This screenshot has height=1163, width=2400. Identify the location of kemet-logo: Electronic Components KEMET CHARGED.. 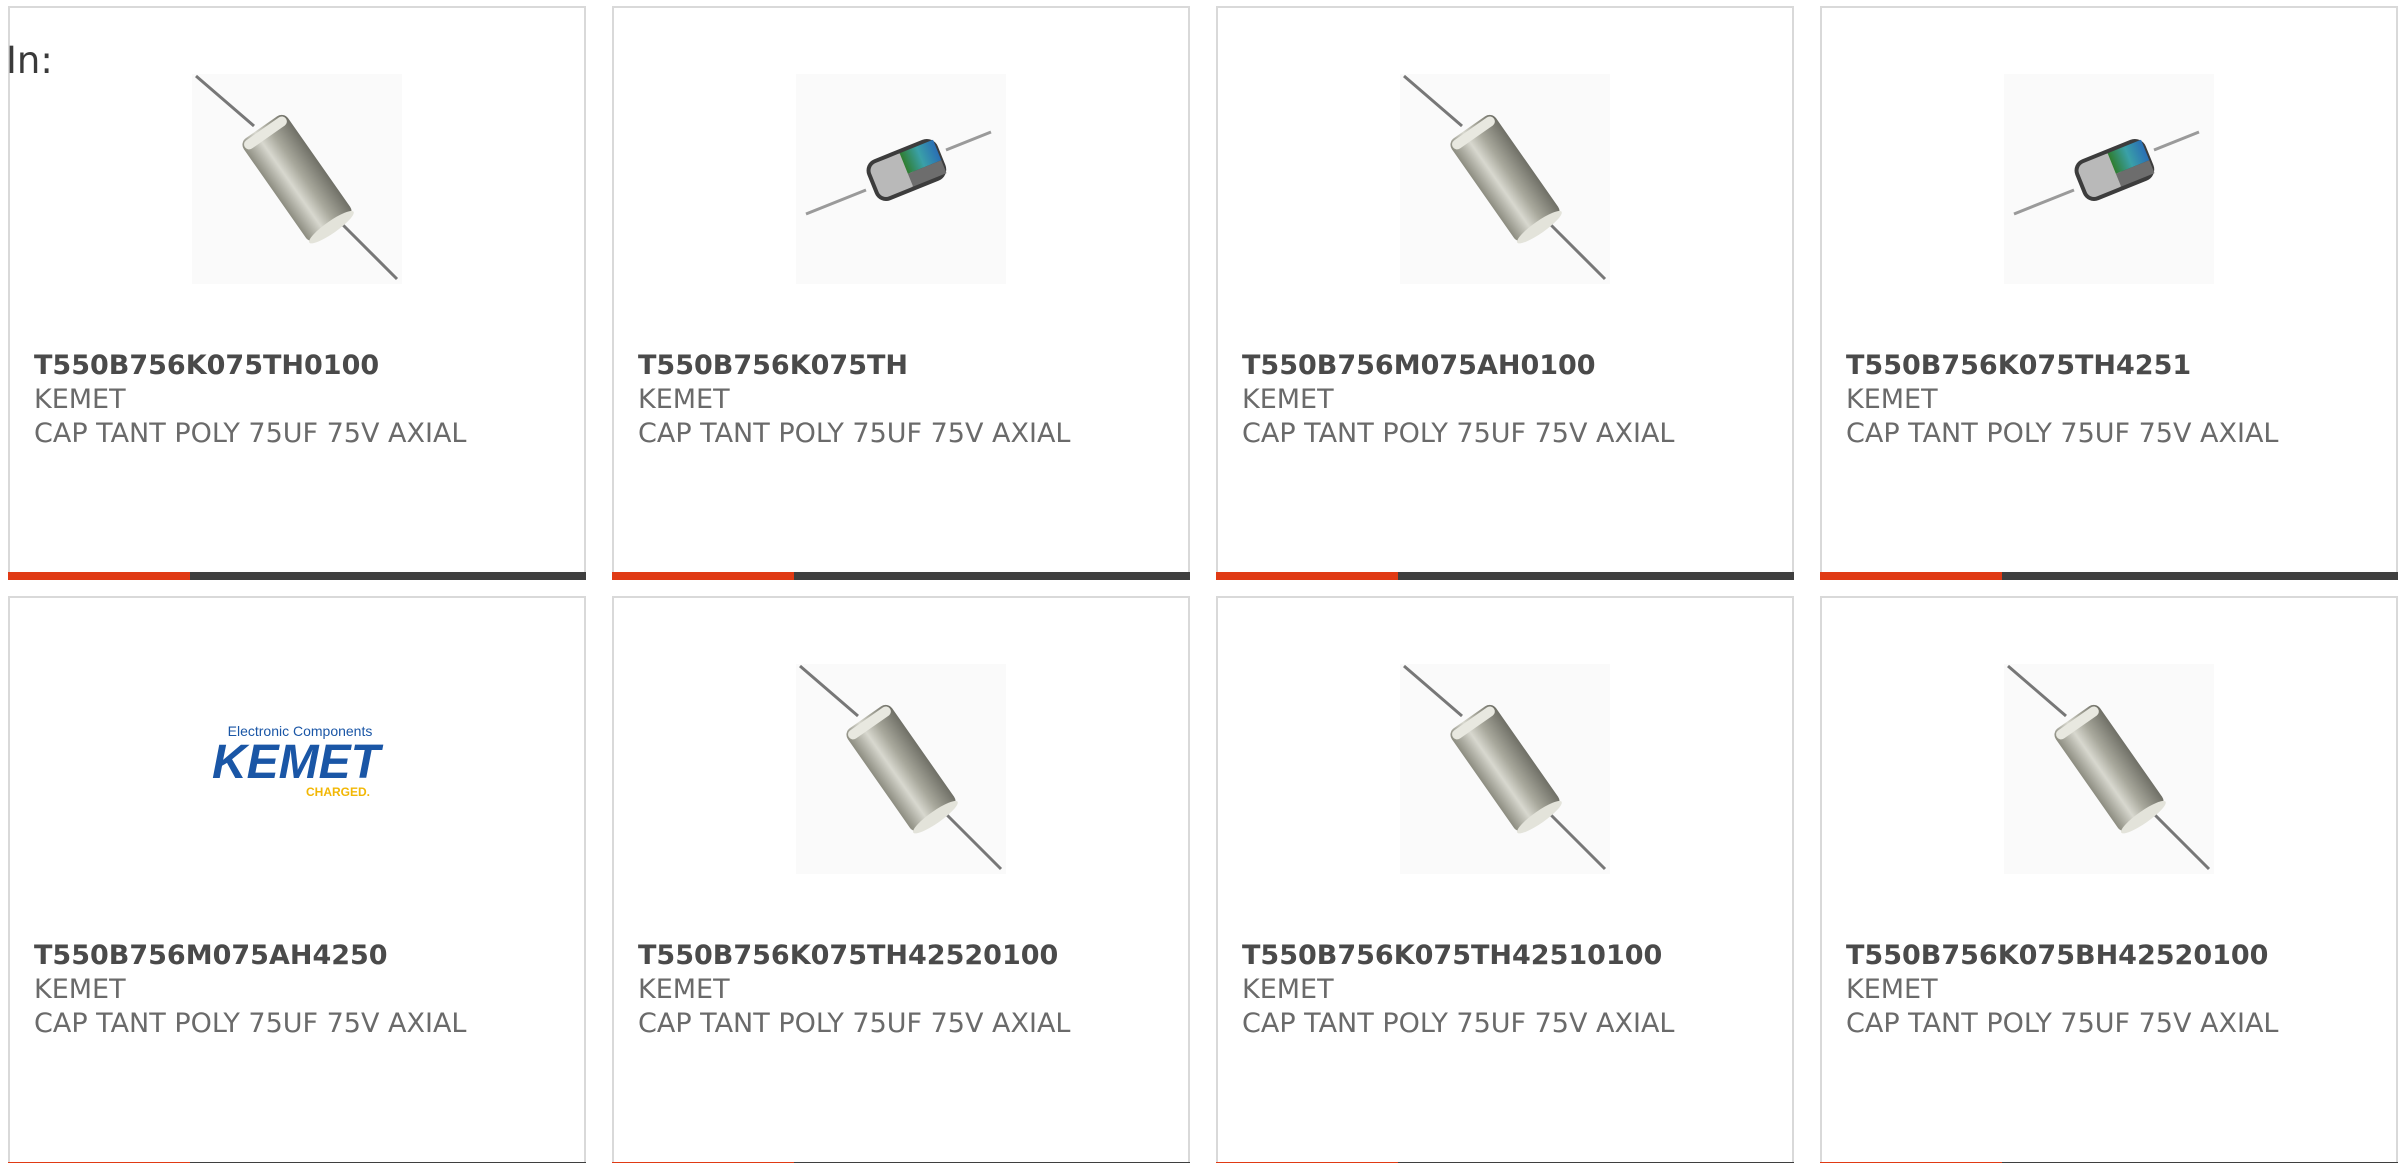
(297, 769).